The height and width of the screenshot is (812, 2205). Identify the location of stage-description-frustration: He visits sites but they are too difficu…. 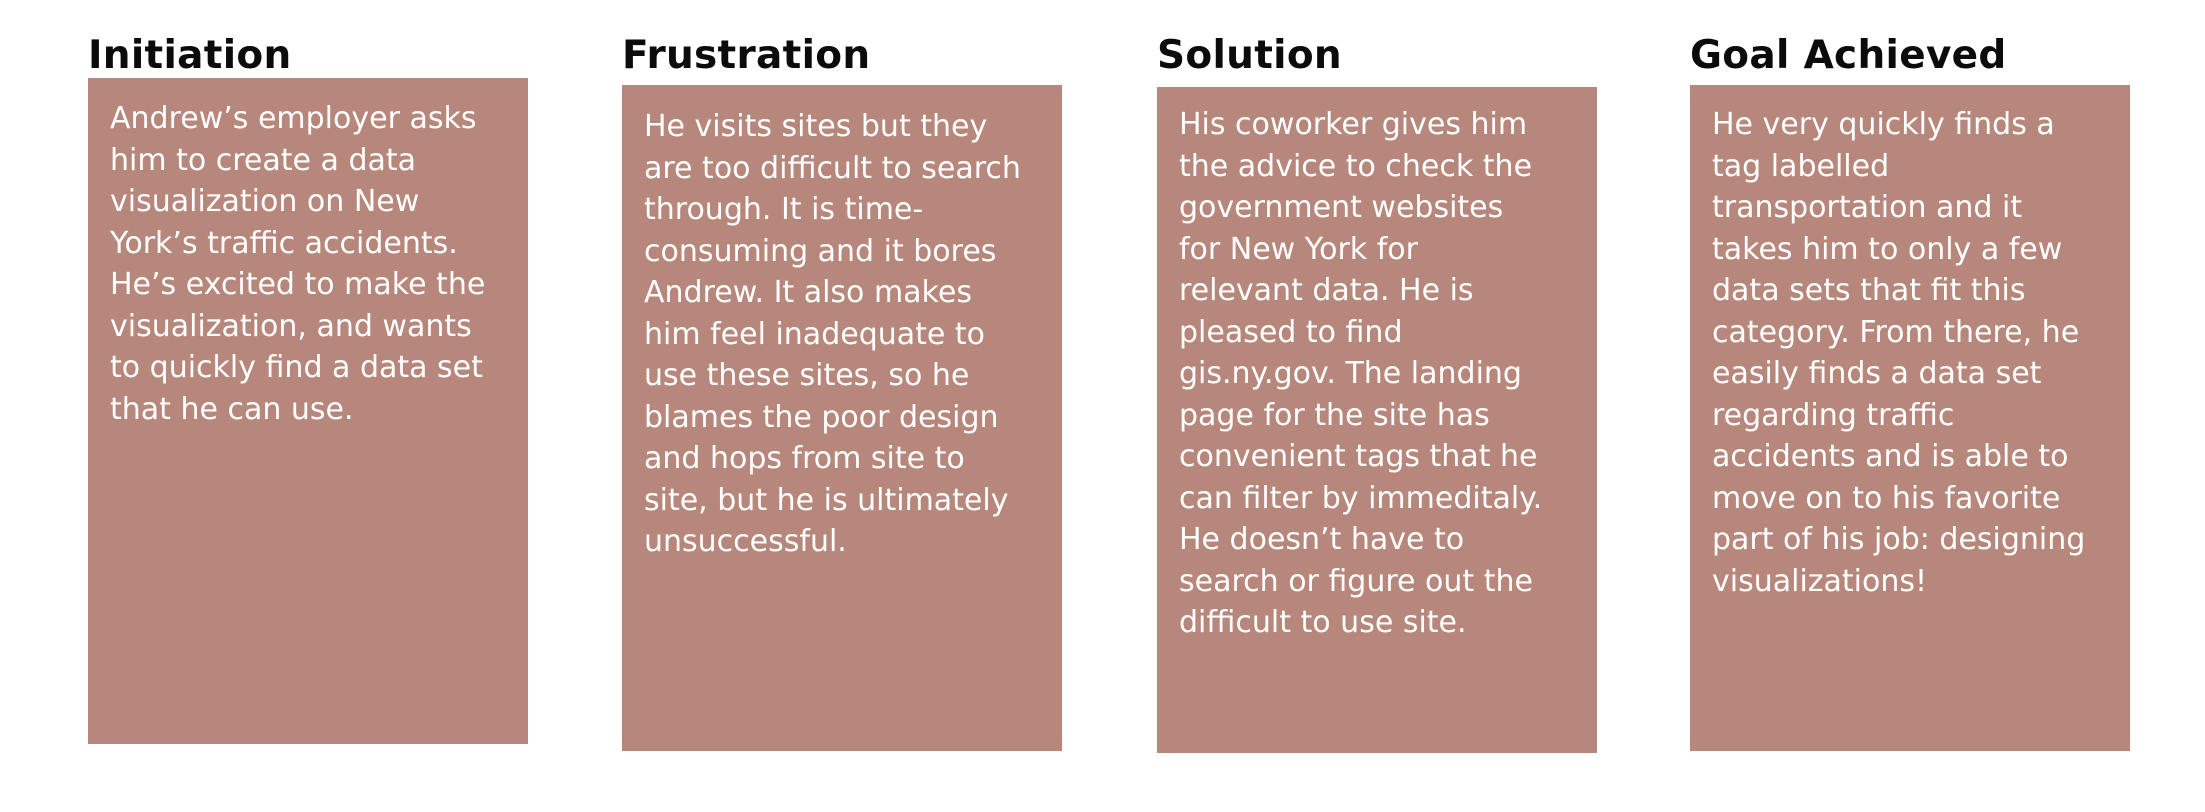
(832, 334).